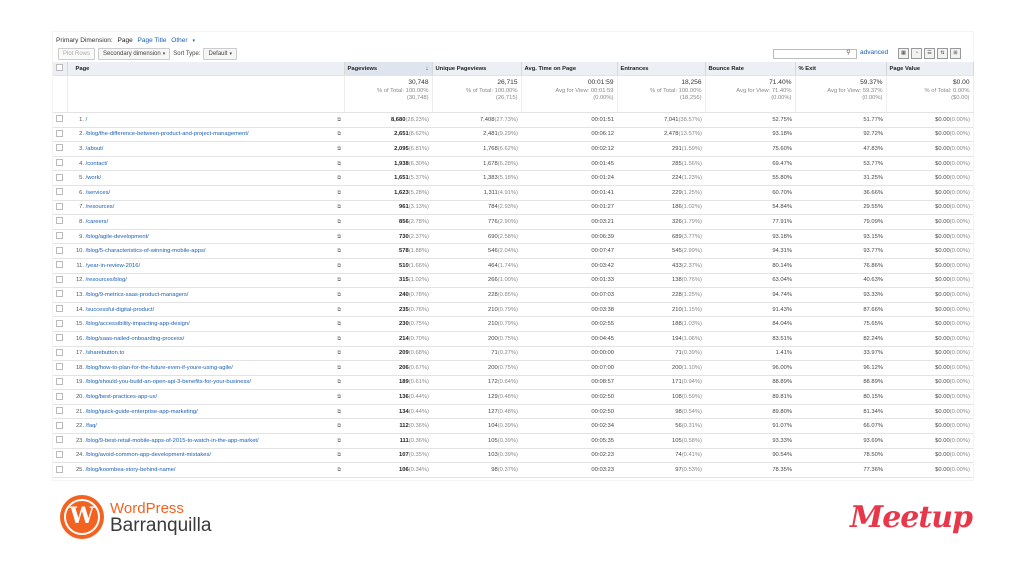 The image size is (1024, 576). I want to click on page-link: /blog/koombea-story-behind-name/, so click(131, 470).